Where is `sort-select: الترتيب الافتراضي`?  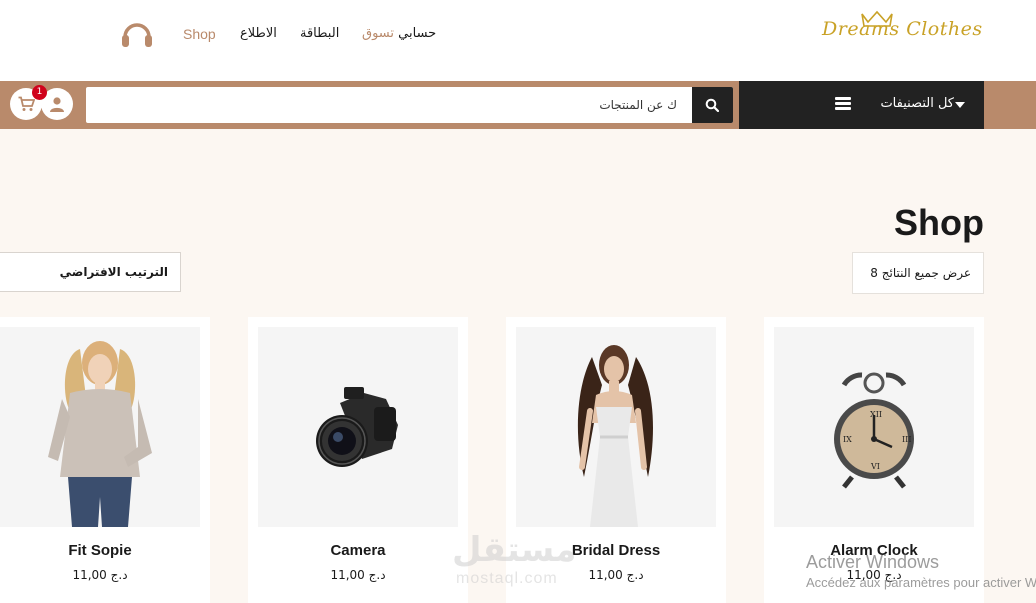 sort-select: الترتيب الافتراضي is located at coordinates (90, 272).